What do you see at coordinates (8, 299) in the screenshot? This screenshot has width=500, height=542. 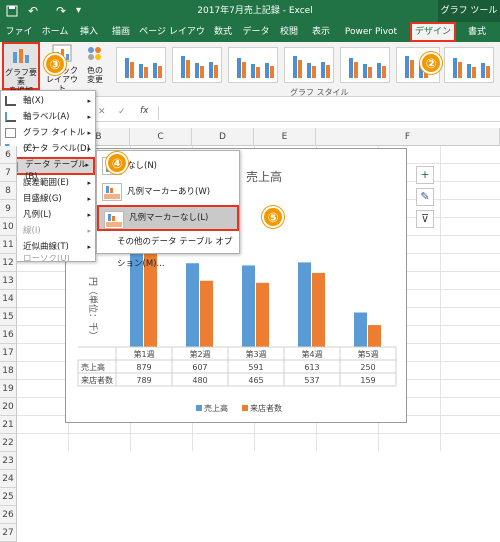 I see `row-header: 14` at bounding box center [8, 299].